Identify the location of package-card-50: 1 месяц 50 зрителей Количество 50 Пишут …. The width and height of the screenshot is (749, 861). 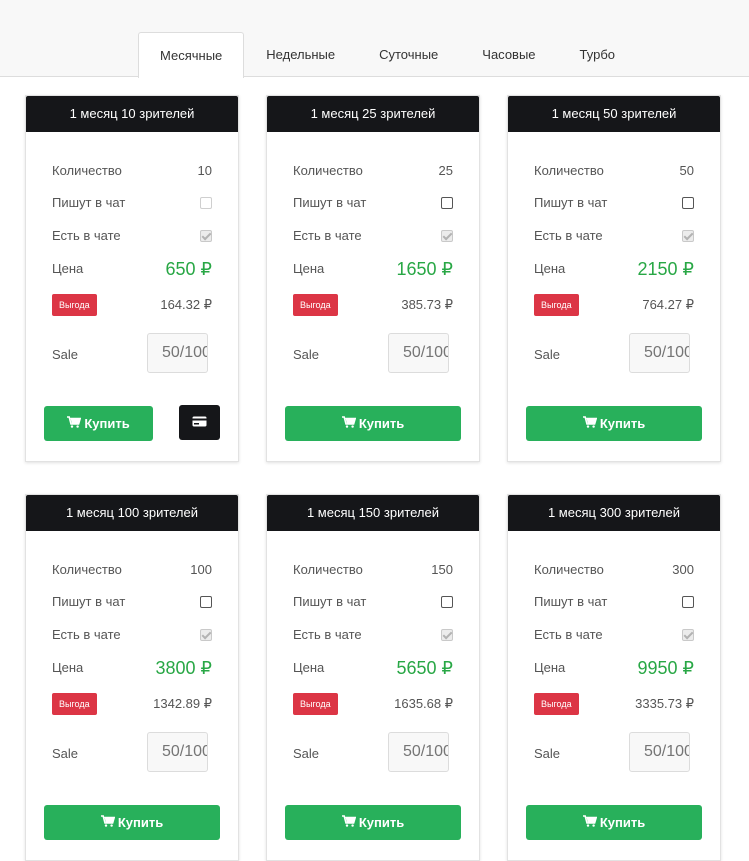
(614, 278).